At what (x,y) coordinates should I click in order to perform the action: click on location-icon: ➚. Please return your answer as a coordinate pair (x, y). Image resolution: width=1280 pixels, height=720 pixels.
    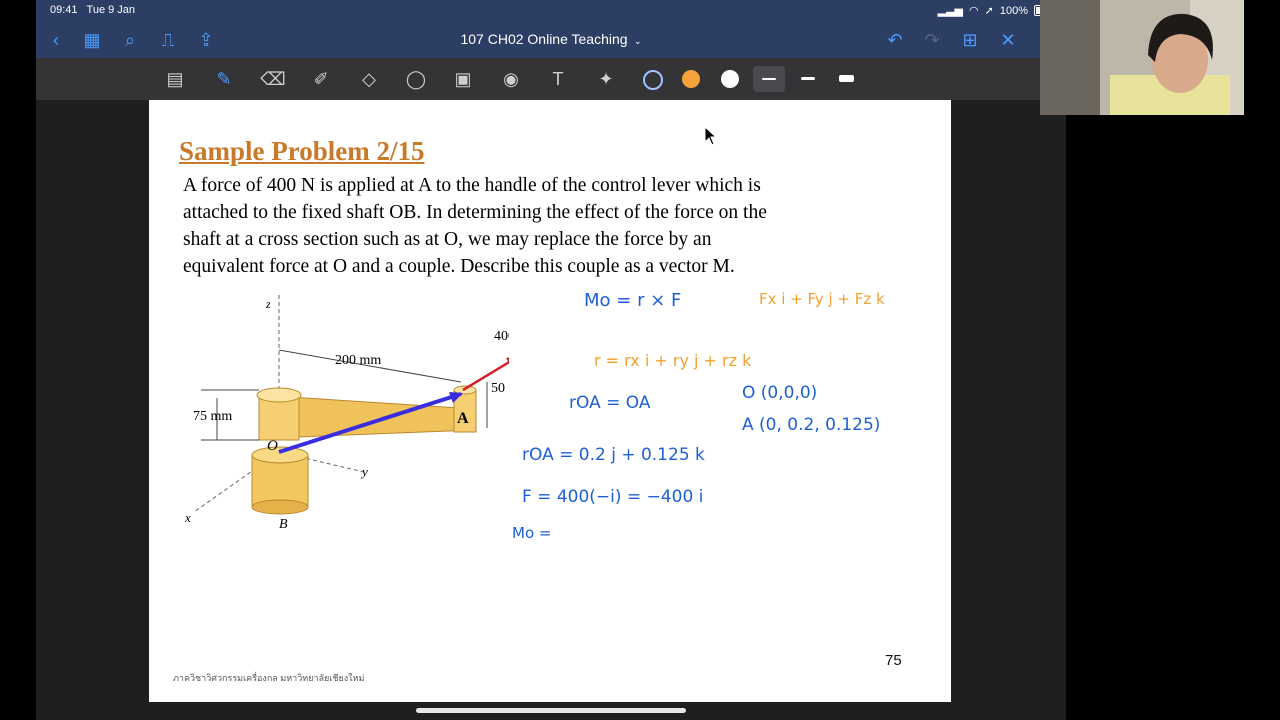
    Looking at the image, I should click on (989, 11).